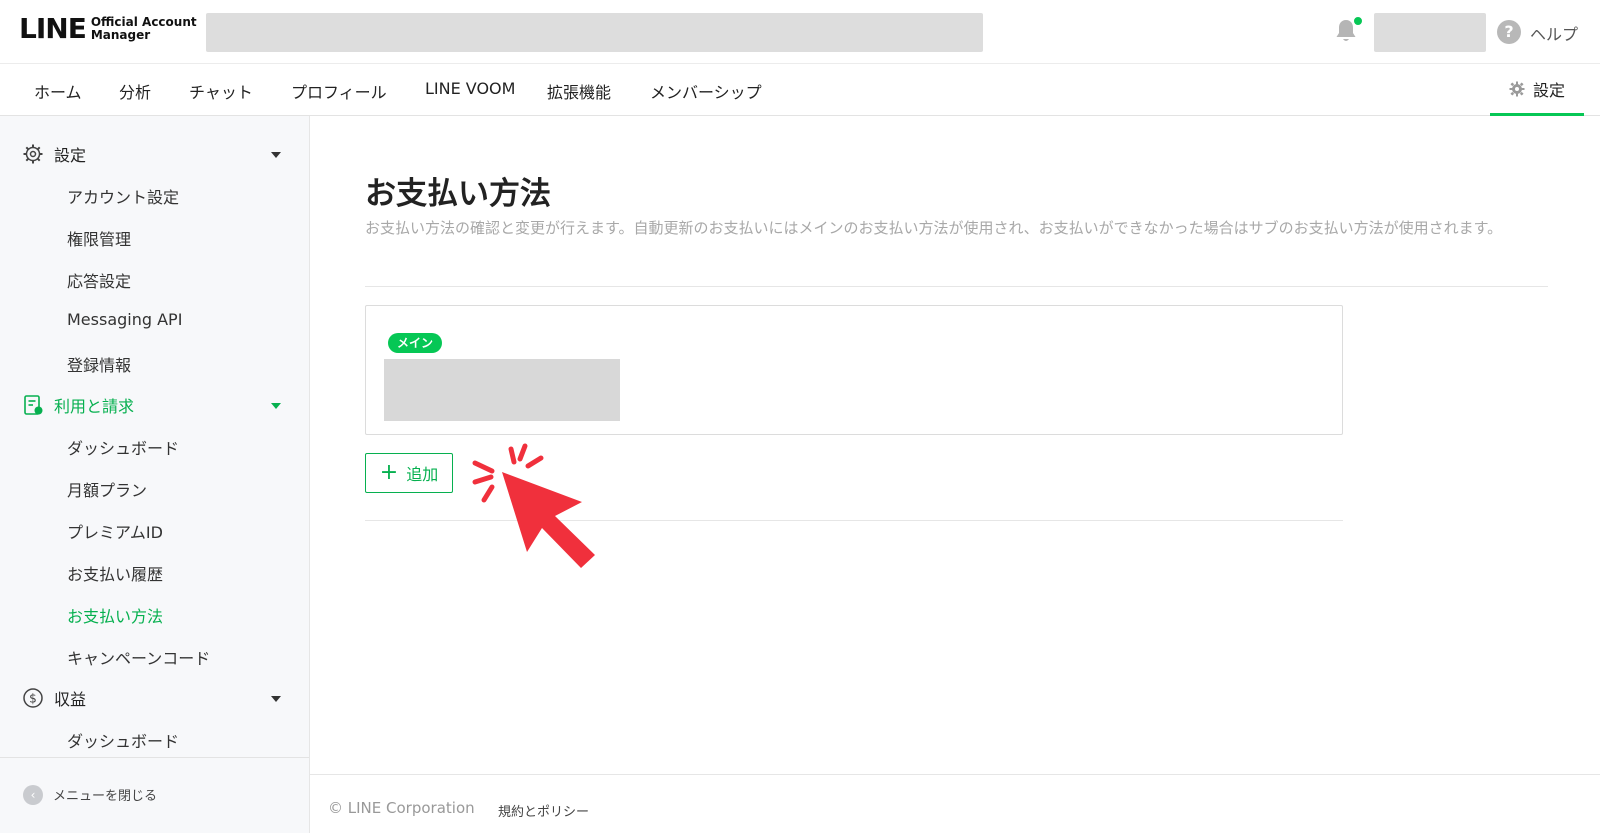 The image size is (1600, 833). I want to click on sidebar-group-revenue: $ 収益, so click(54, 698).